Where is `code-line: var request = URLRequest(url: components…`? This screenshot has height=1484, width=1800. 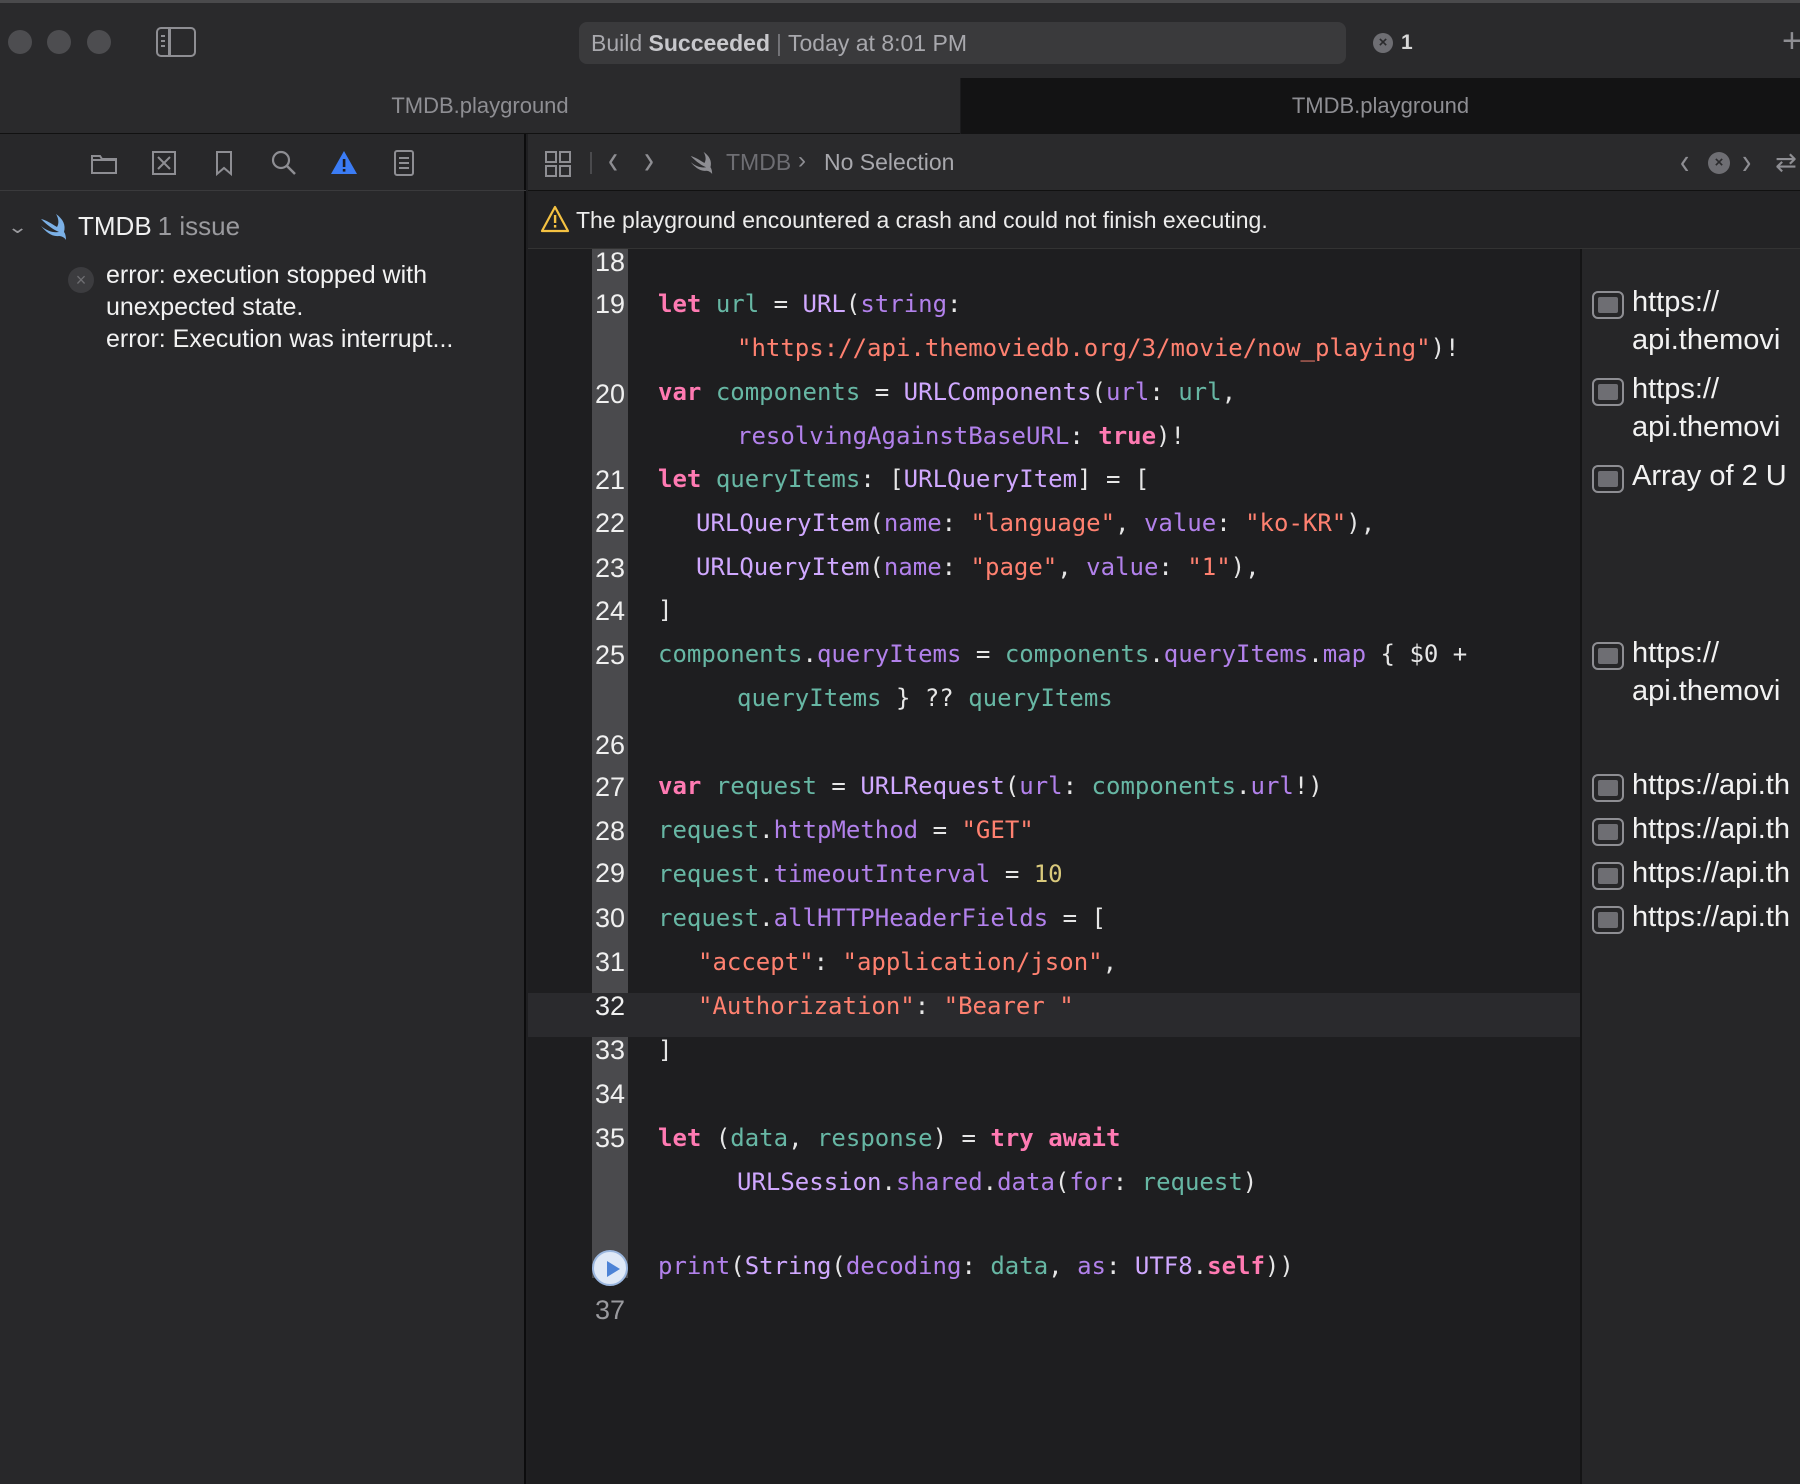
code-line: var request = URLRequest(url: components… is located at coordinates (990, 786).